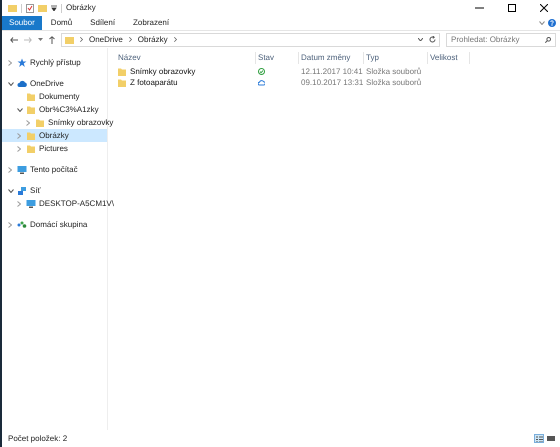  What do you see at coordinates (54, 190) in the screenshot?
I see `tree-item: Síť` at bounding box center [54, 190].